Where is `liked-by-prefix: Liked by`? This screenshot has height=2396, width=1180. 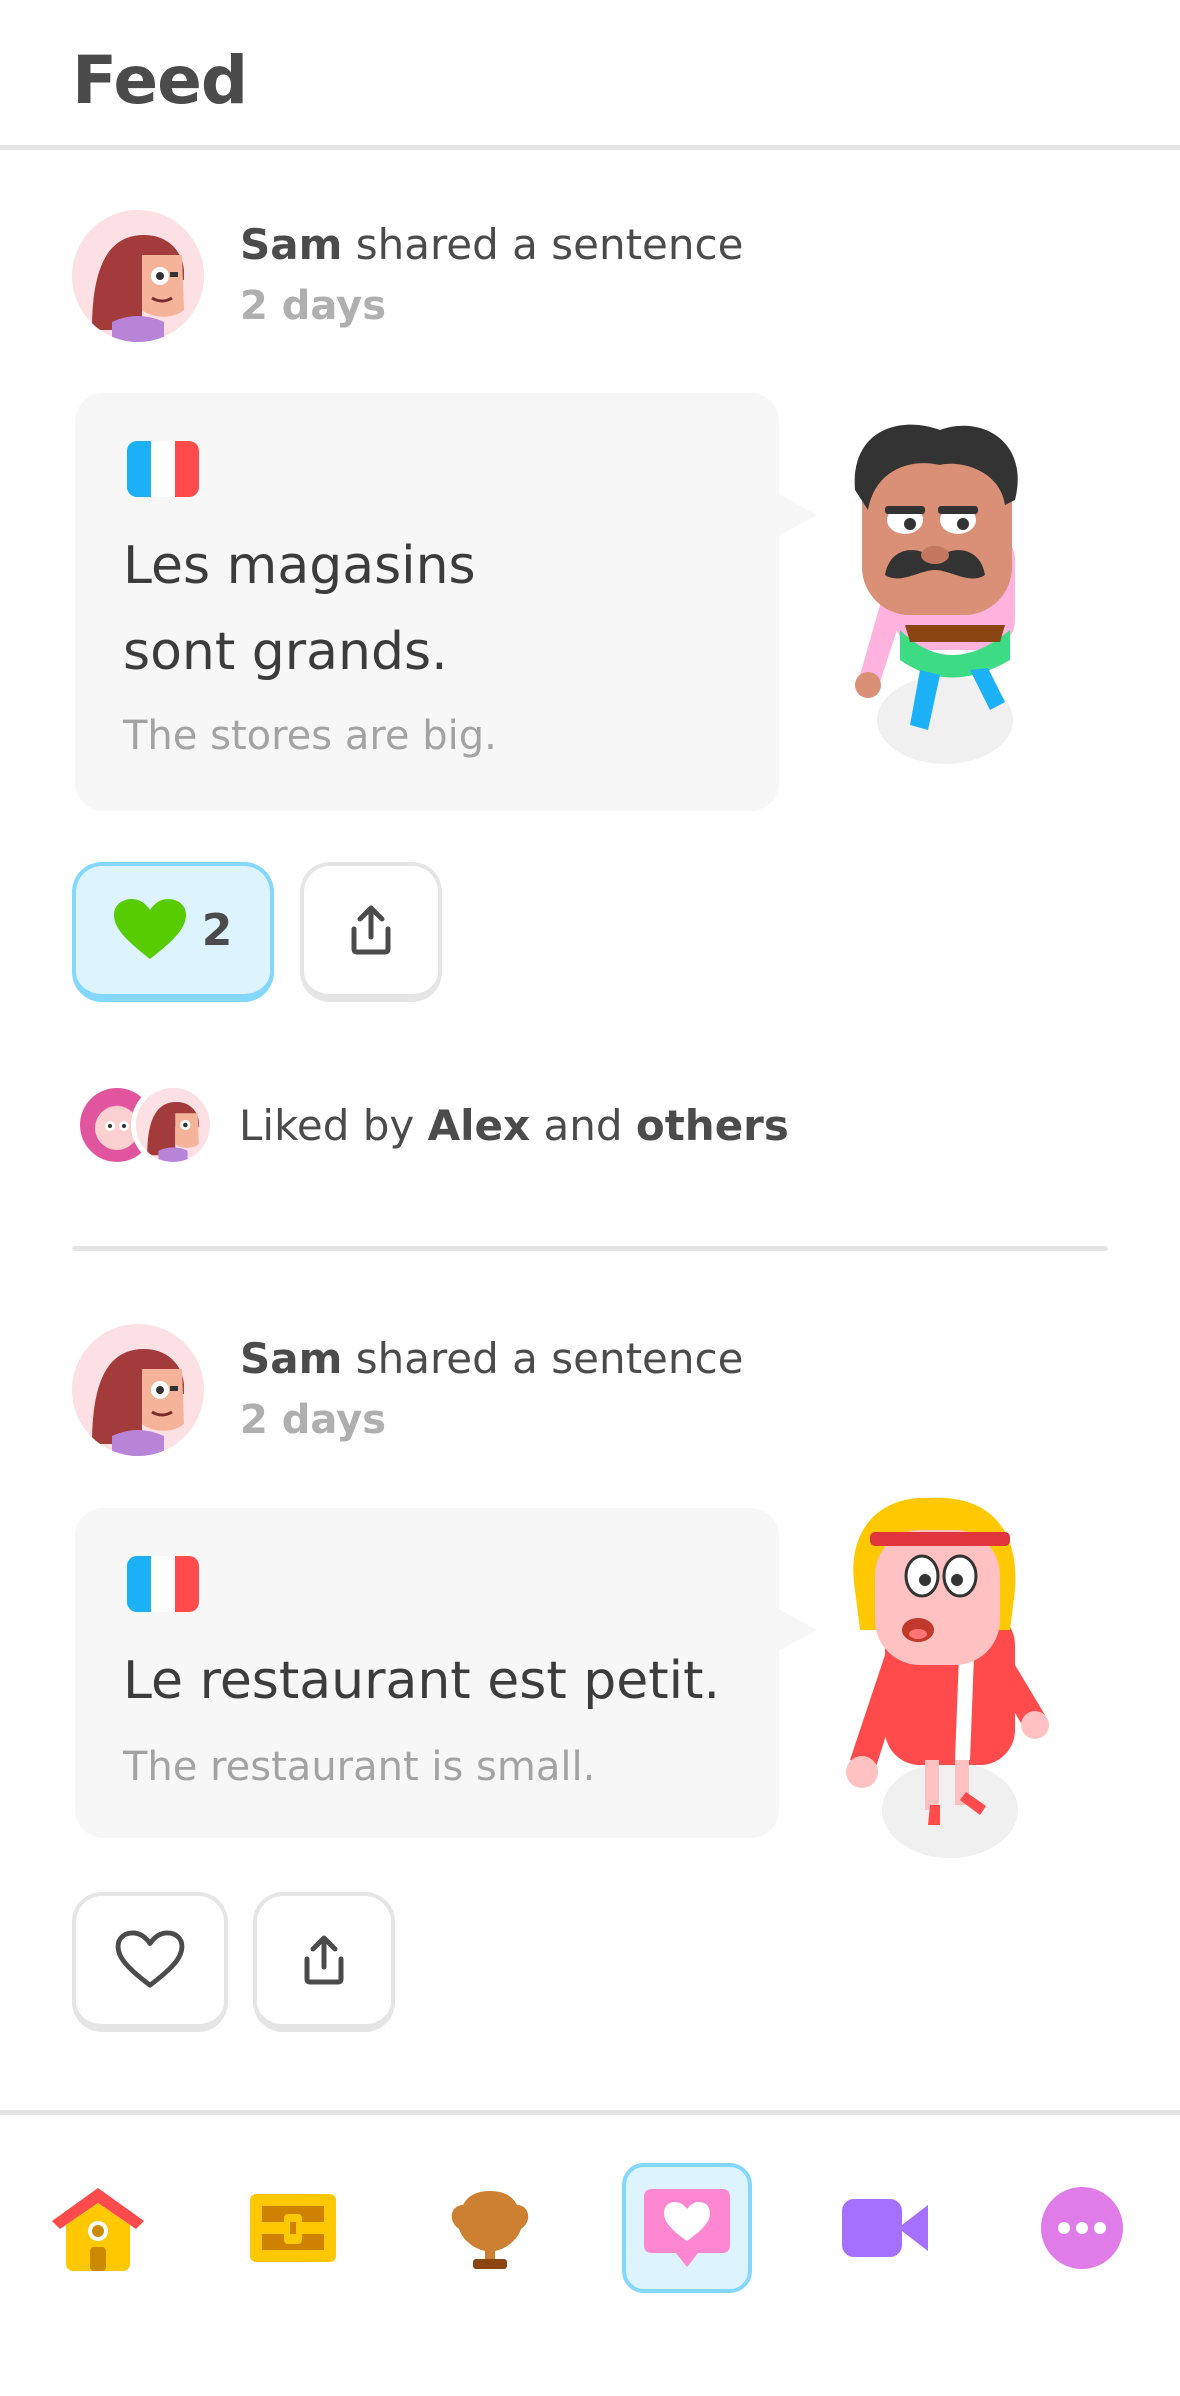 liked-by-prefix: Liked by is located at coordinates (327, 1125).